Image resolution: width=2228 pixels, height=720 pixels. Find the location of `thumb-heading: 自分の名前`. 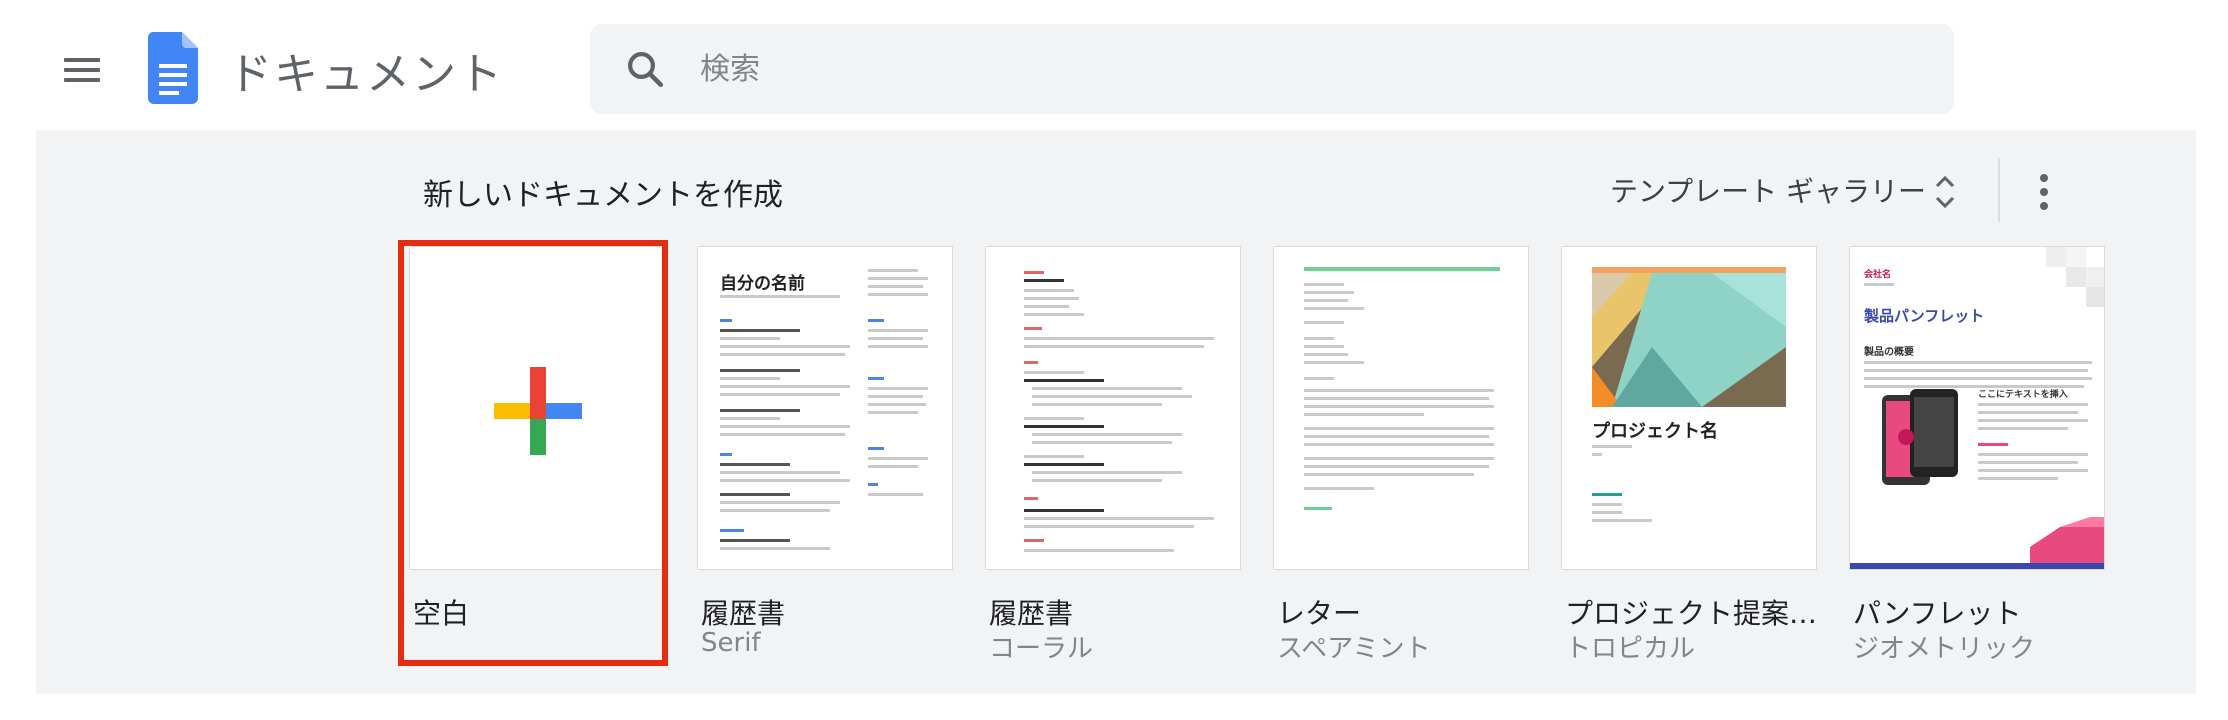

thumb-heading: 自分の名前 is located at coordinates (762, 284).